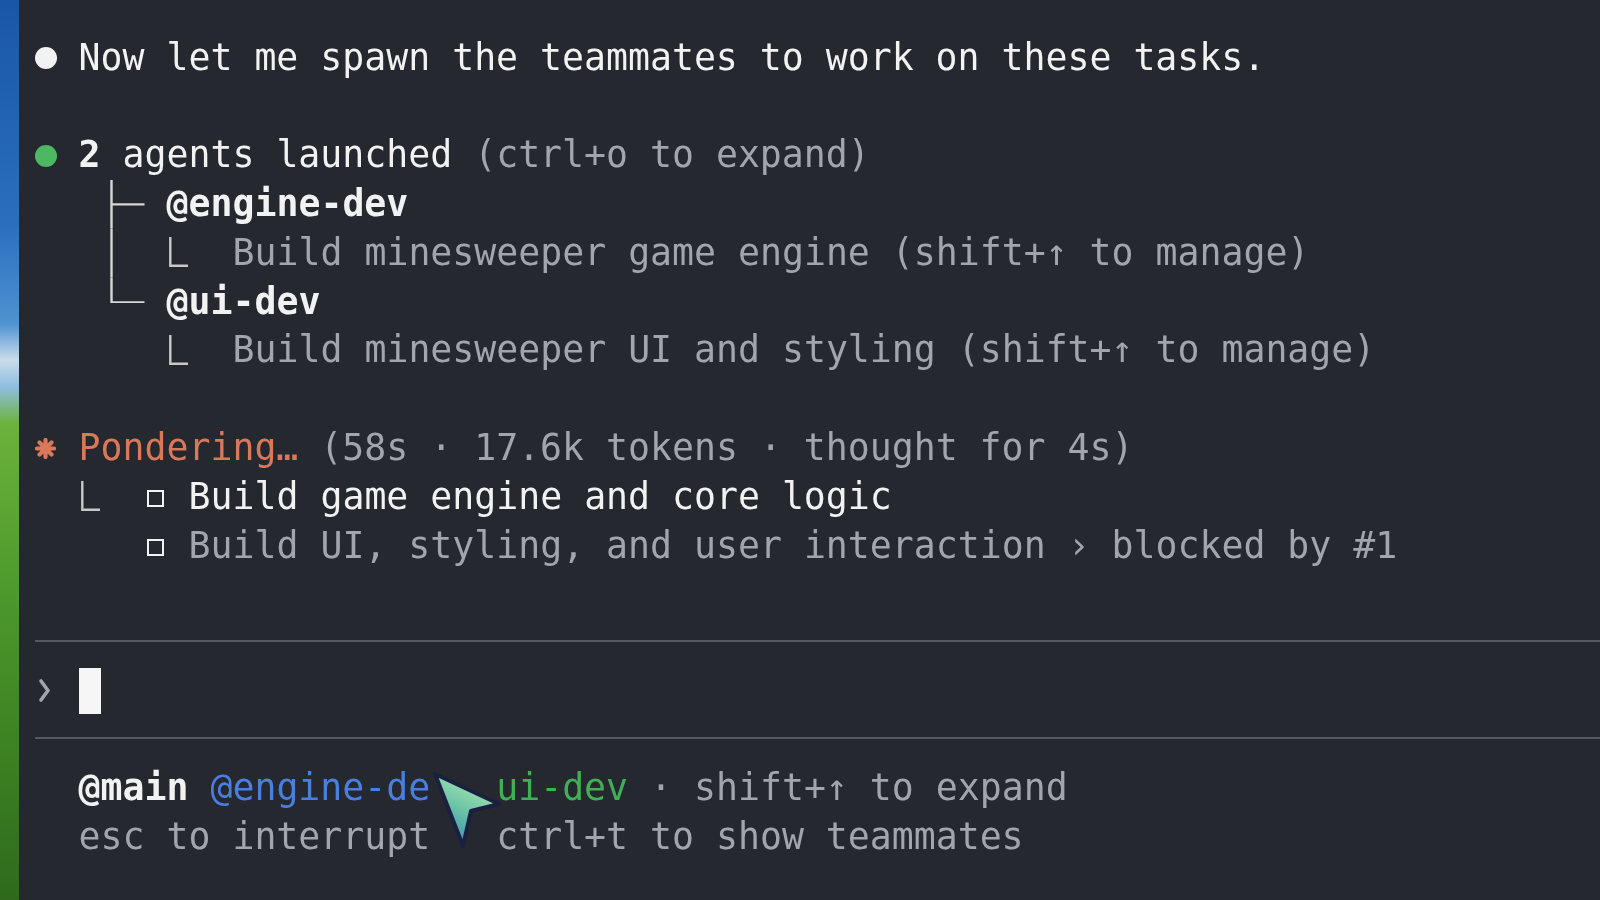 The image size is (1600, 900). I want to click on agent-task: Build minesweeper game engine (shift+↑ to manage), so click(771, 252).